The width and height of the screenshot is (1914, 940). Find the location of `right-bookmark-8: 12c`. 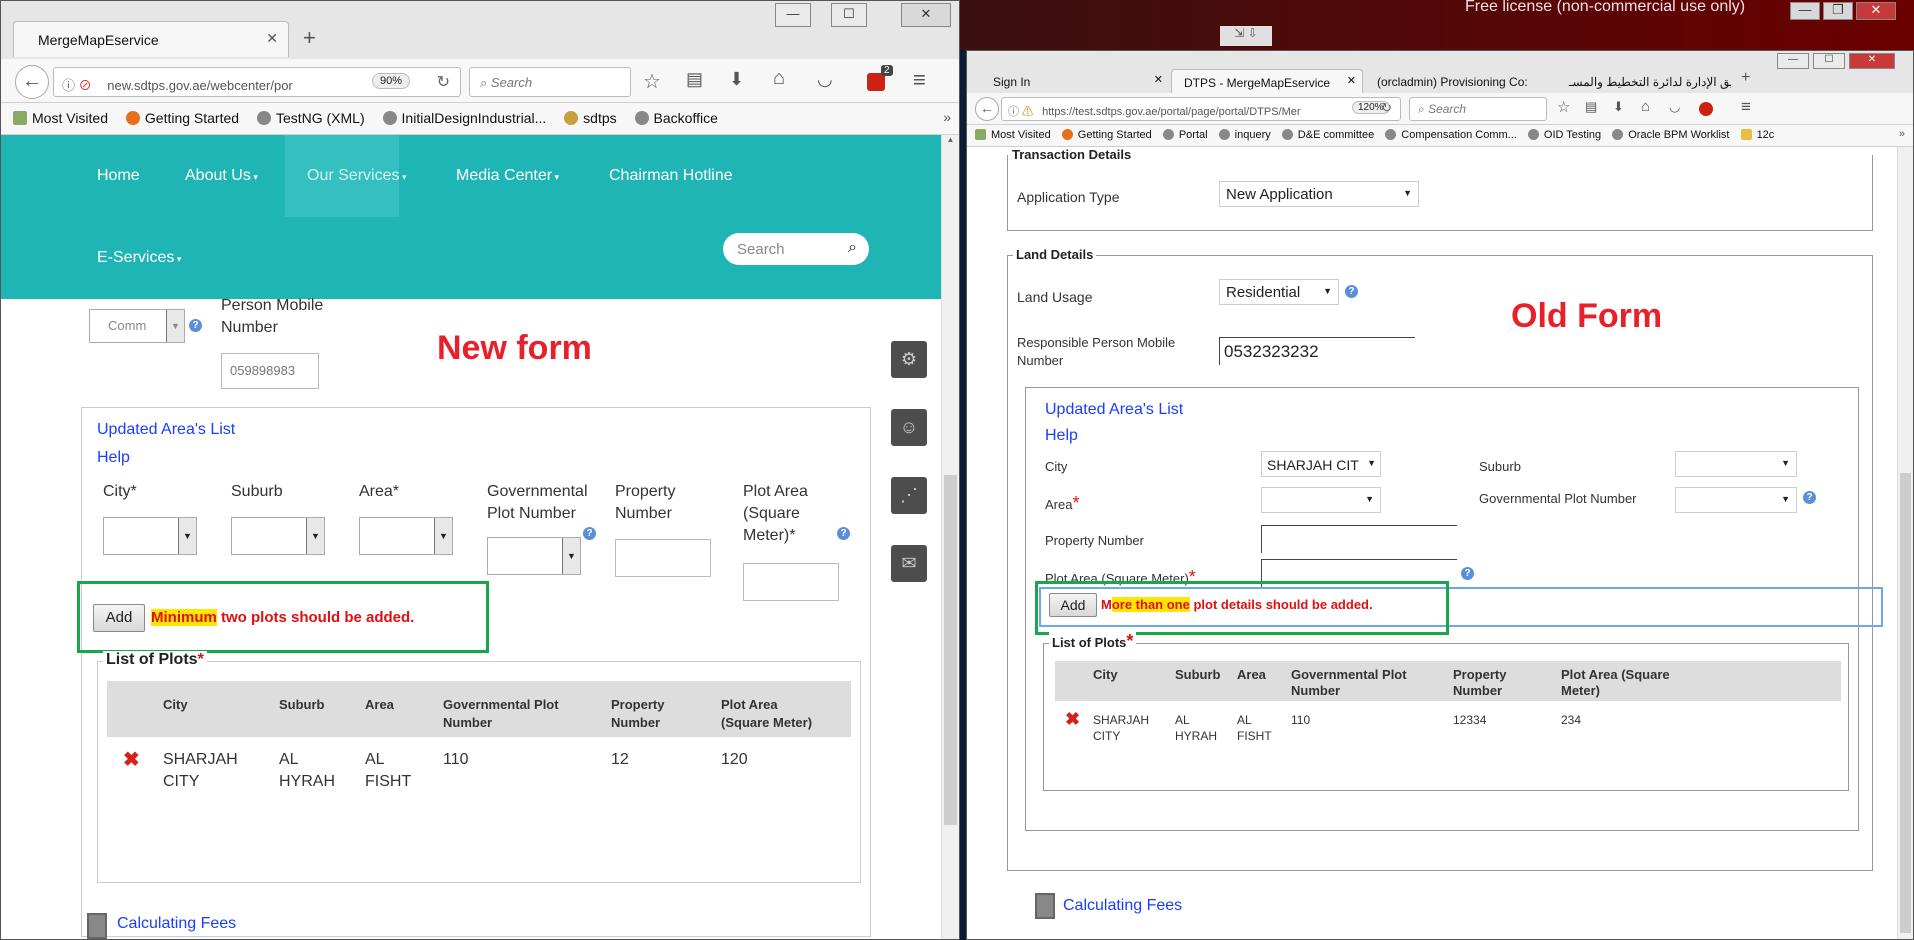

right-bookmark-8: 12c is located at coordinates (1757, 135).